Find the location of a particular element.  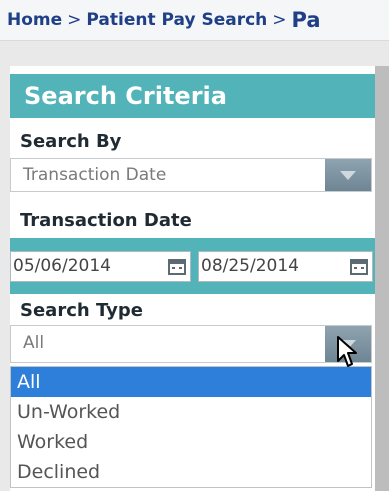

search-type-label: Search Type is located at coordinates (81, 310).